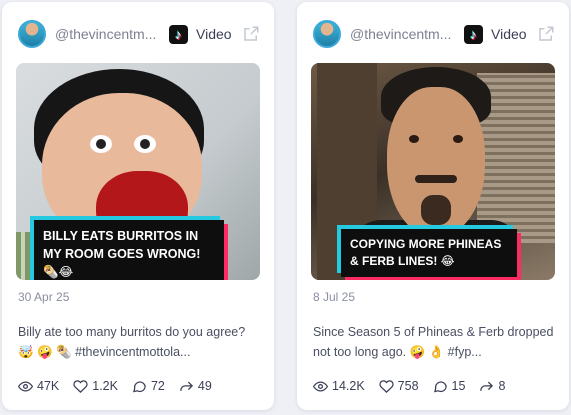 The width and height of the screenshot is (571, 415). I want to click on person-eye-right, so click(458, 139).